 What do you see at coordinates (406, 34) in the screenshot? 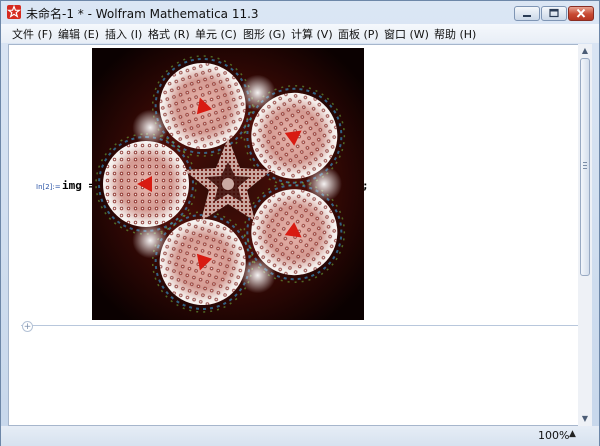
I see `menu-window: 窗口 (W)` at bounding box center [406, 34].